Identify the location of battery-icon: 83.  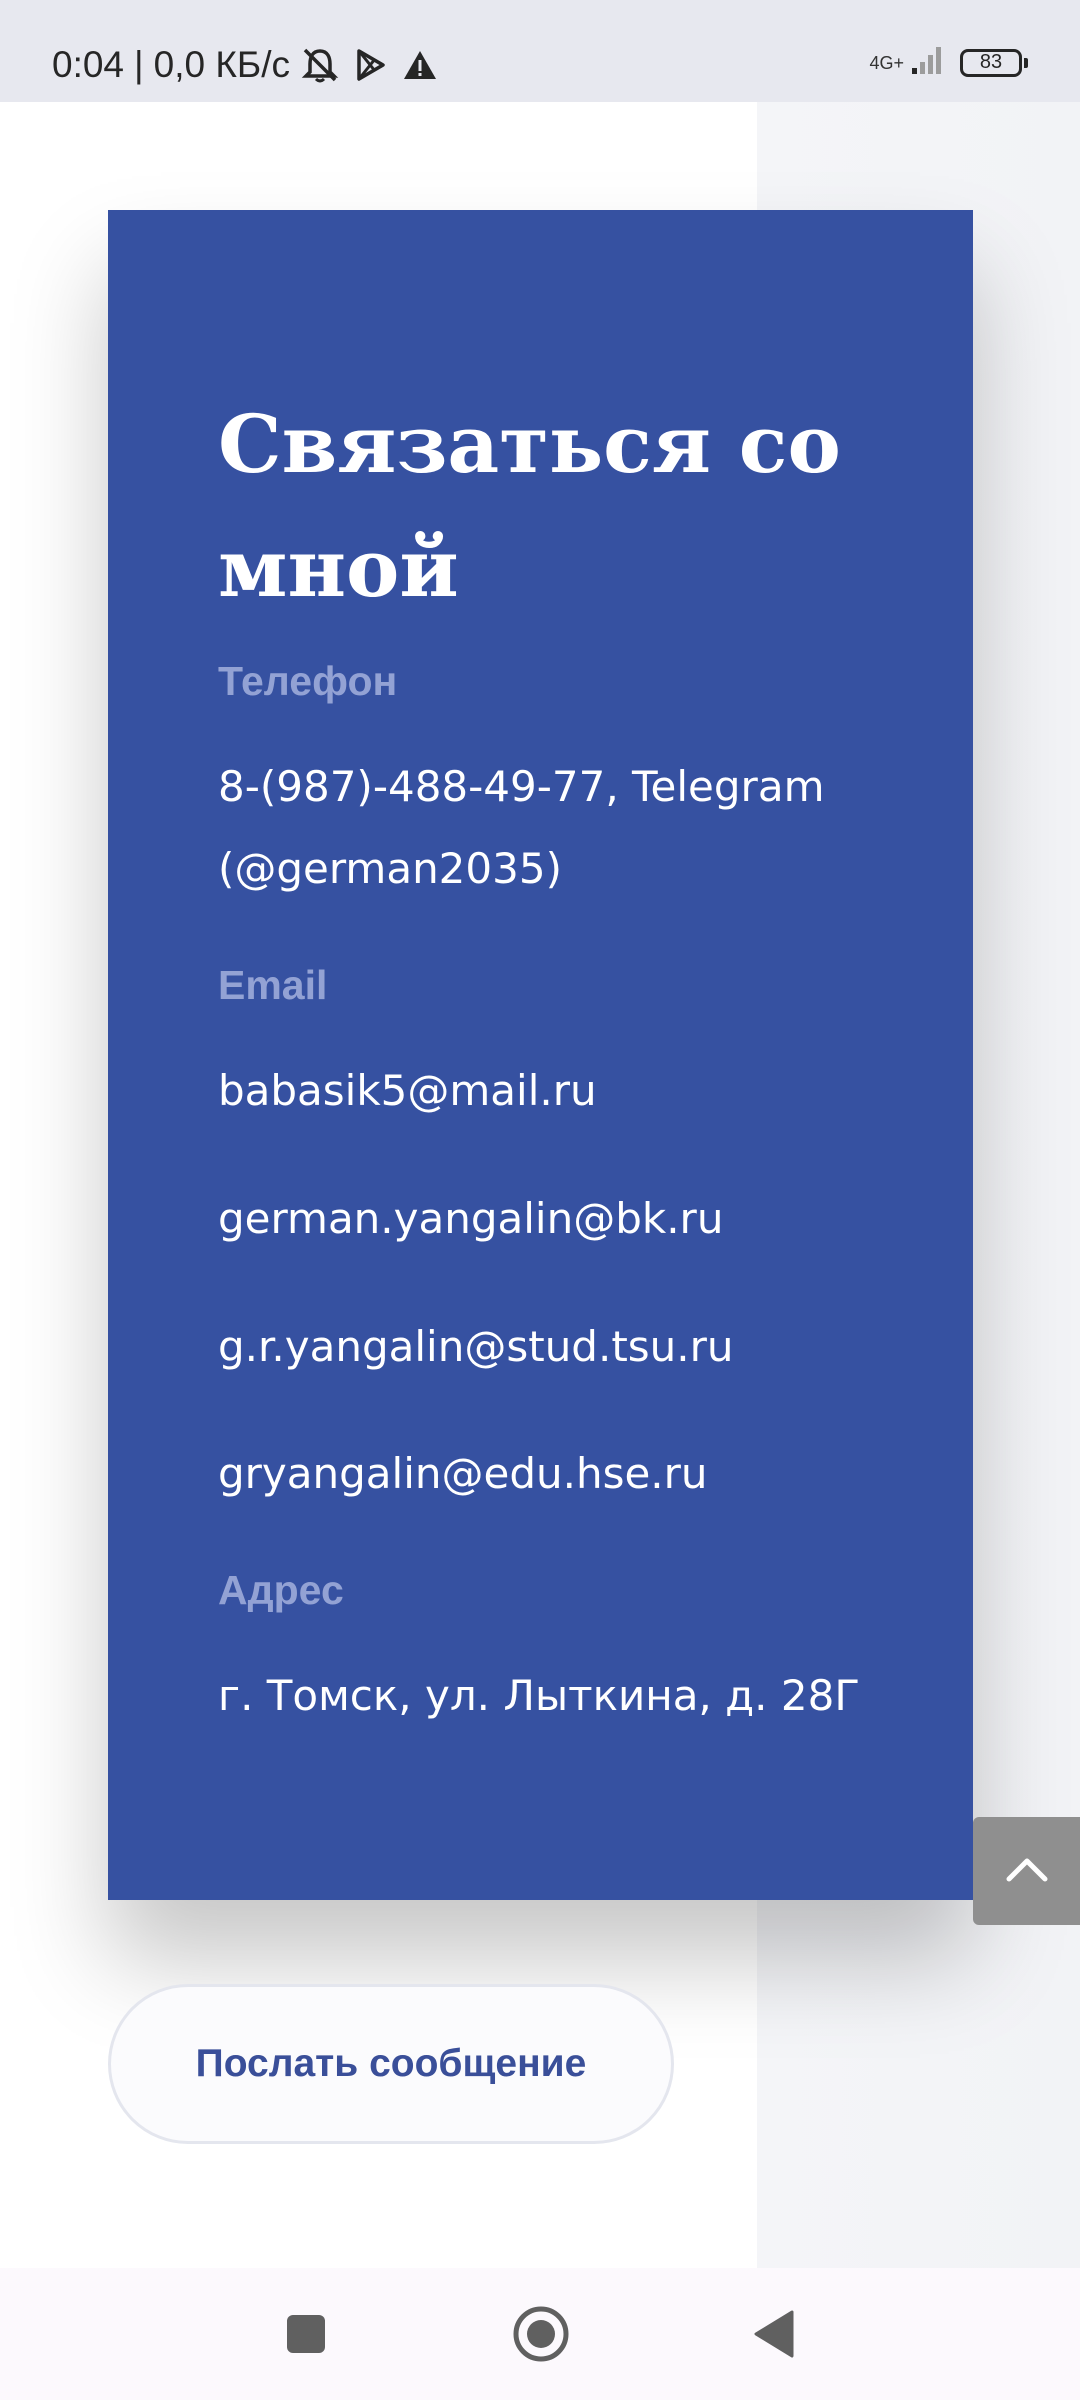
(994, 62).